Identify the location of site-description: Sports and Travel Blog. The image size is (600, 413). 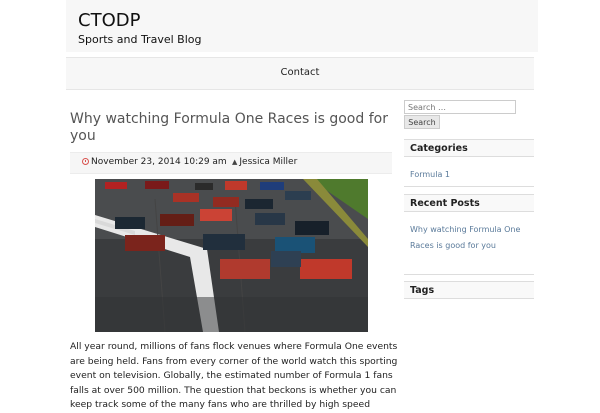
(140, 39).